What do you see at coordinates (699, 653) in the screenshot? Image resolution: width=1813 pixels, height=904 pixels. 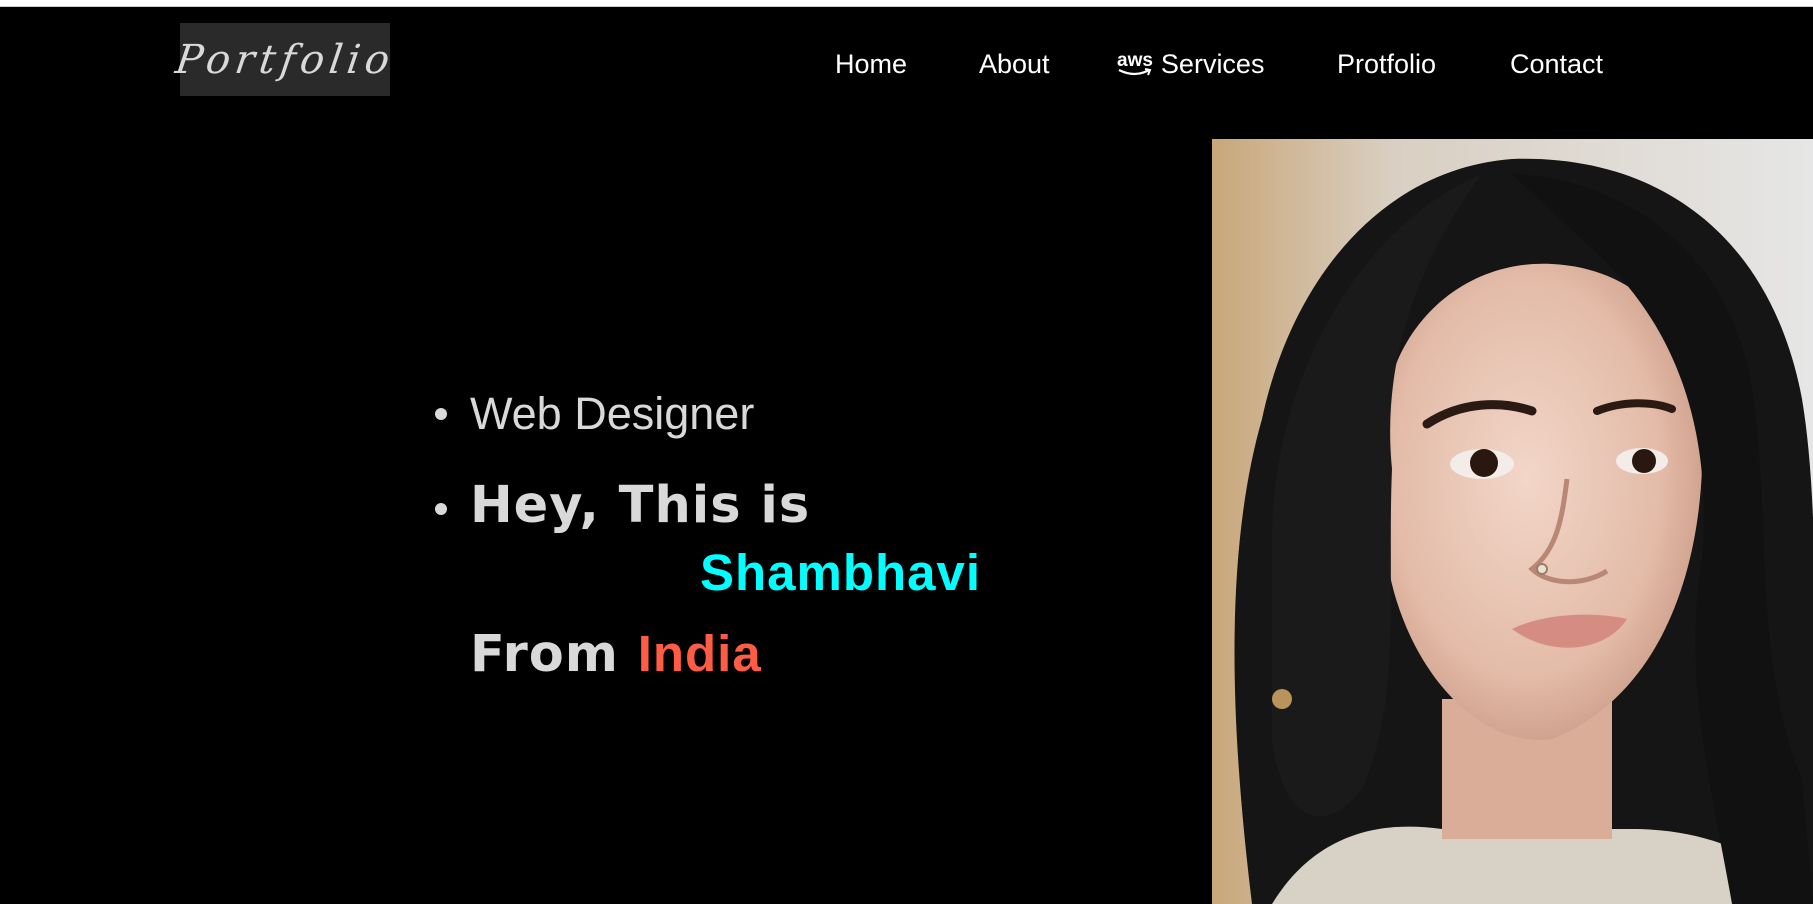 I see `hero-country: India` at bounding box center [699, 653].